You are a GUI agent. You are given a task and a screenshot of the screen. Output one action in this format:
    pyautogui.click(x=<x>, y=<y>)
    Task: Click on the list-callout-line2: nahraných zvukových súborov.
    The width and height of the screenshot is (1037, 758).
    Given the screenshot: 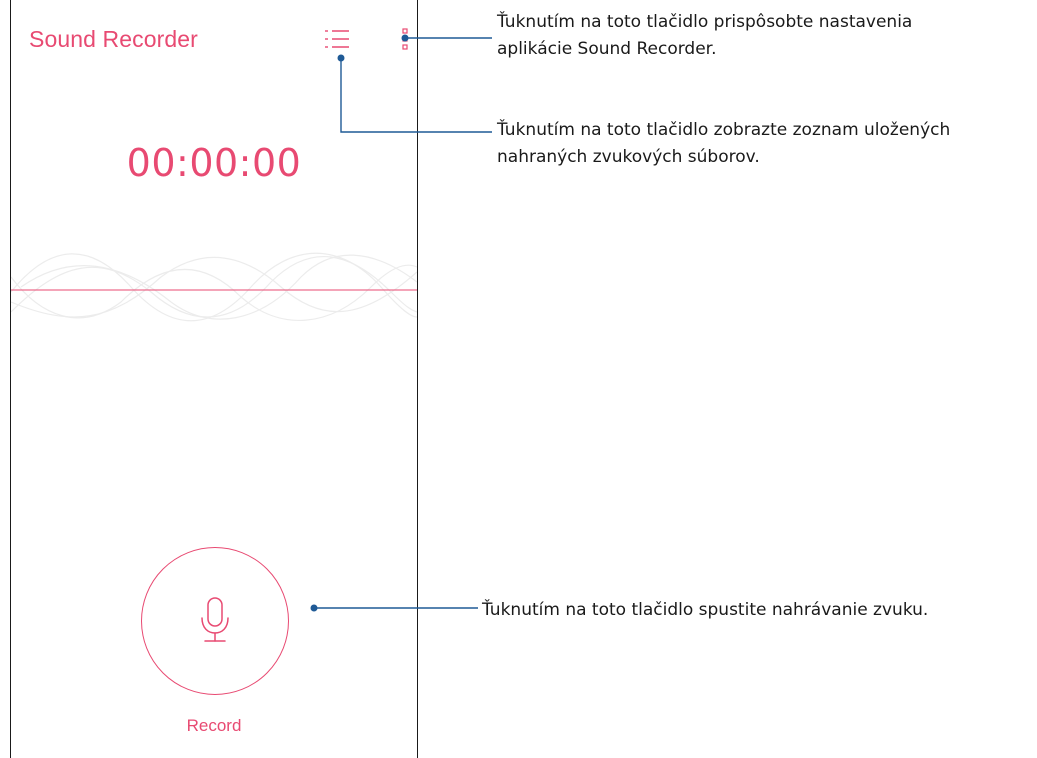 What is the action you would take?
    pyautogui.click(x=628, y=157)
    